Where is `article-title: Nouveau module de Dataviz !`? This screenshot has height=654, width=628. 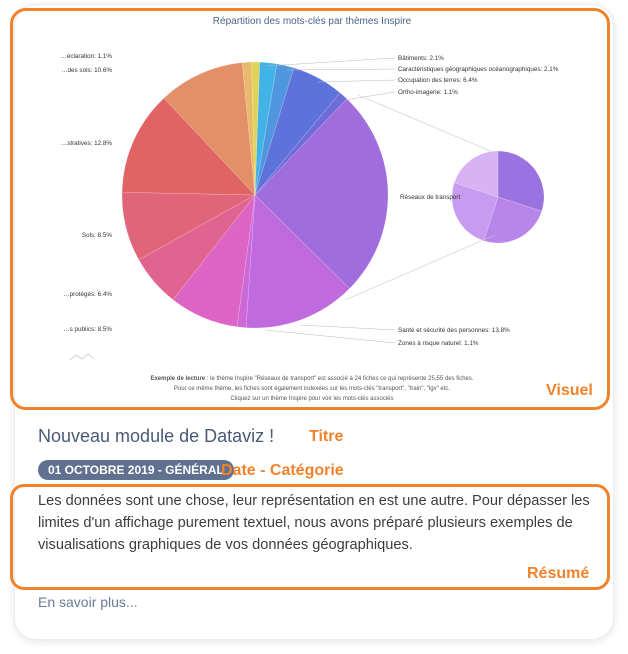
article-title: Nouveau module de Dataviz ! is located at coordinates (156, 436).